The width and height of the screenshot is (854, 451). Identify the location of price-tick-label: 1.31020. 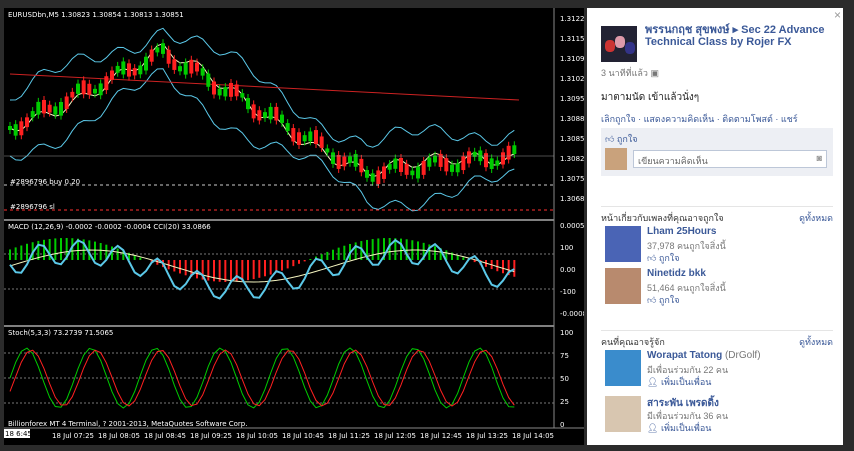
(572, 79).